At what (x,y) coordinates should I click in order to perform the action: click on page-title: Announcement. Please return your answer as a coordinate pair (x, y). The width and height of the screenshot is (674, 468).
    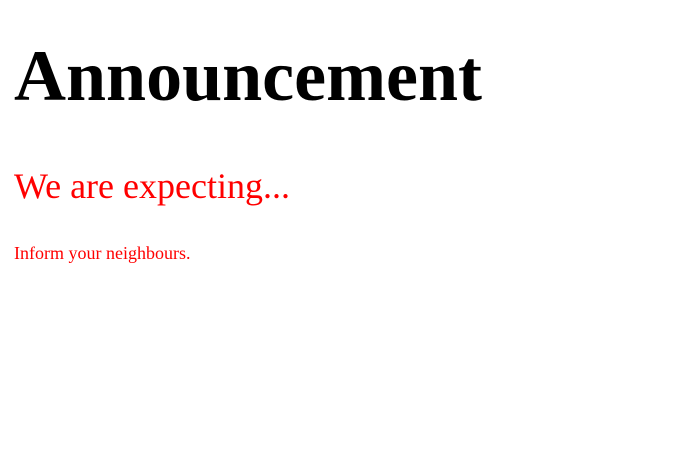
    Looking at the image, I should click on (248, 76).